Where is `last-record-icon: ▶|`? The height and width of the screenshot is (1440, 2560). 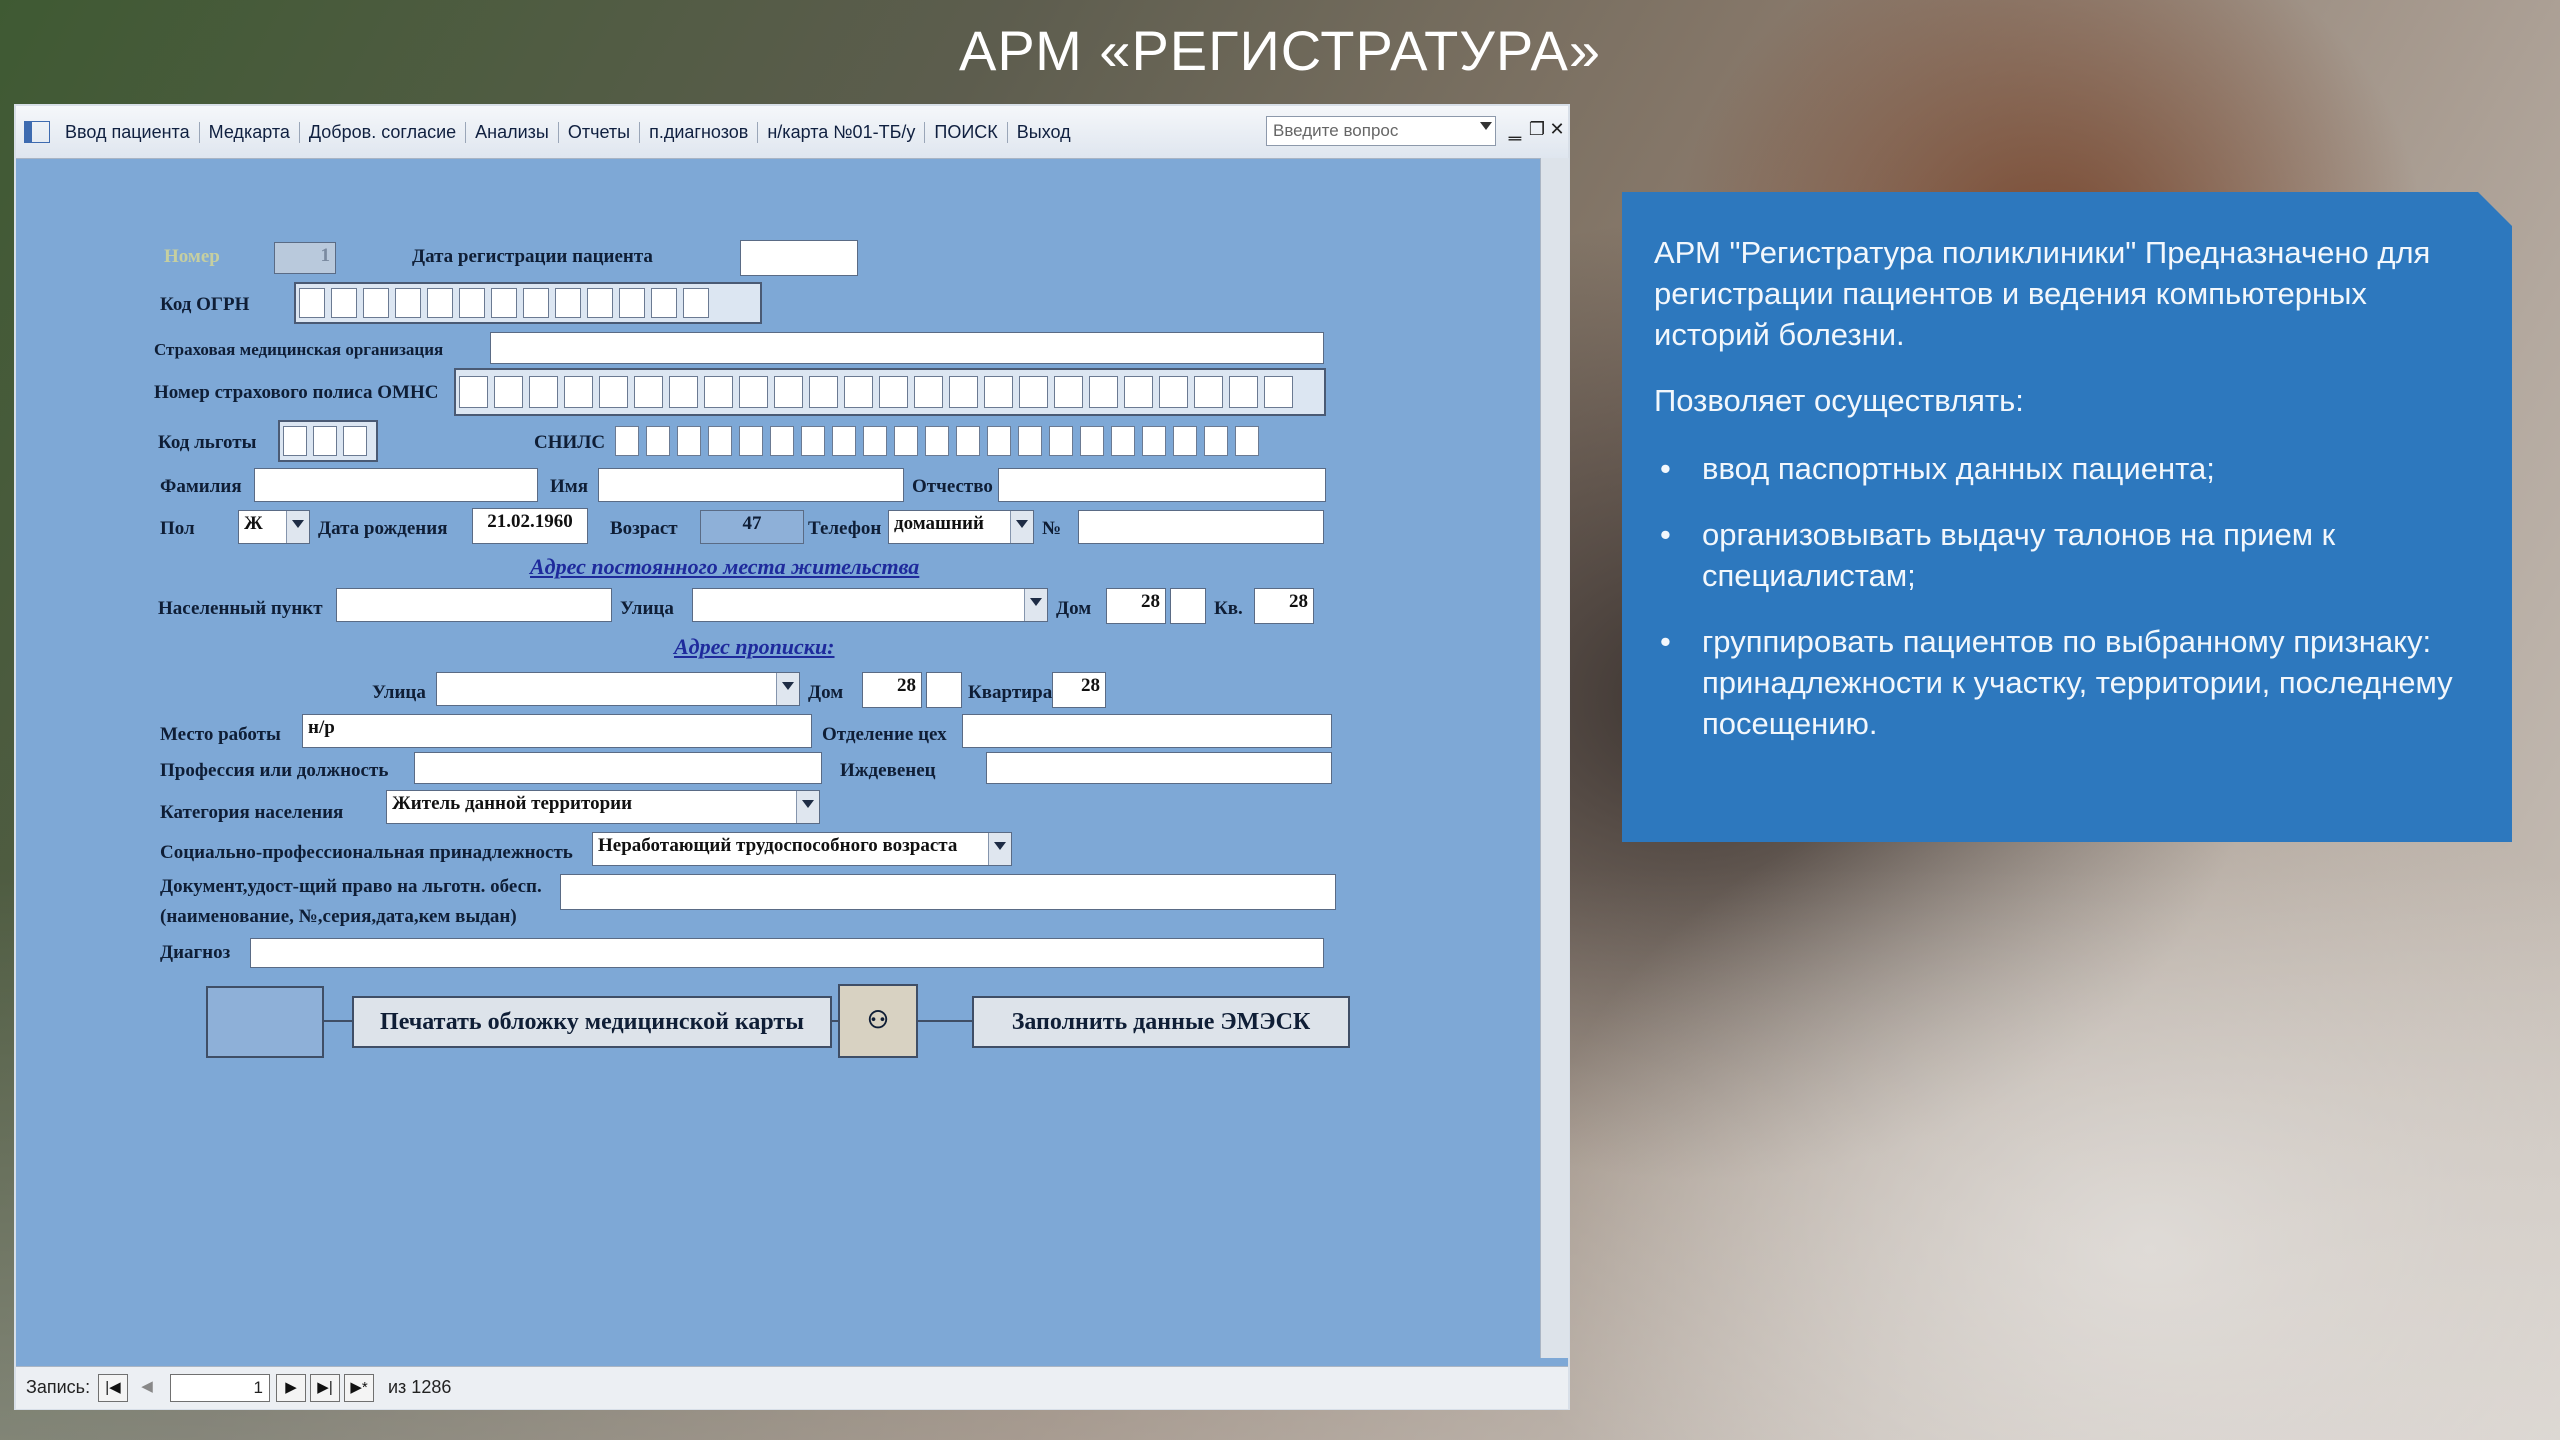
last-record-icon: ▶| is located at coordinates (325, 1388).